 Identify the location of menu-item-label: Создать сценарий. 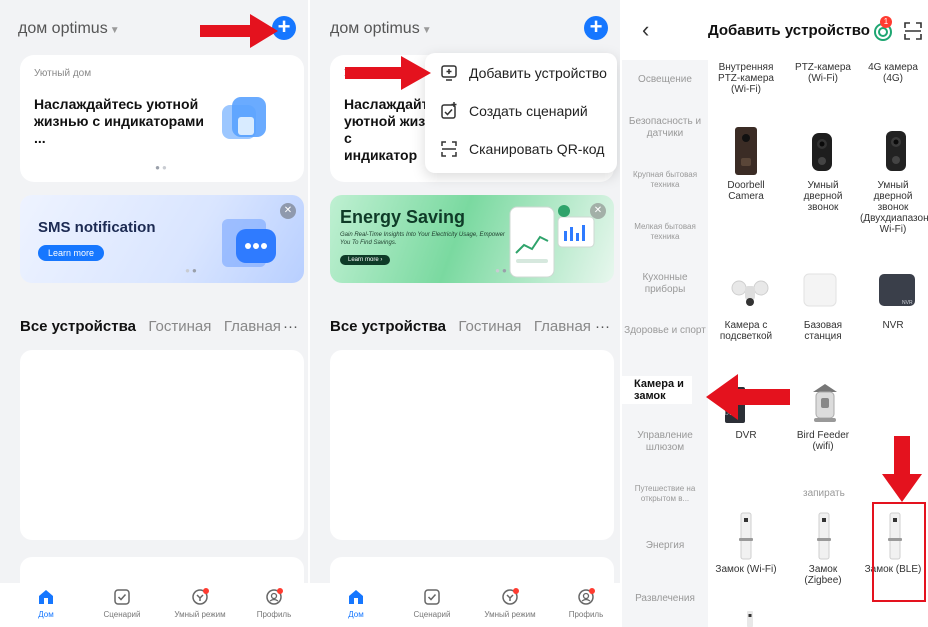
(528, 111).